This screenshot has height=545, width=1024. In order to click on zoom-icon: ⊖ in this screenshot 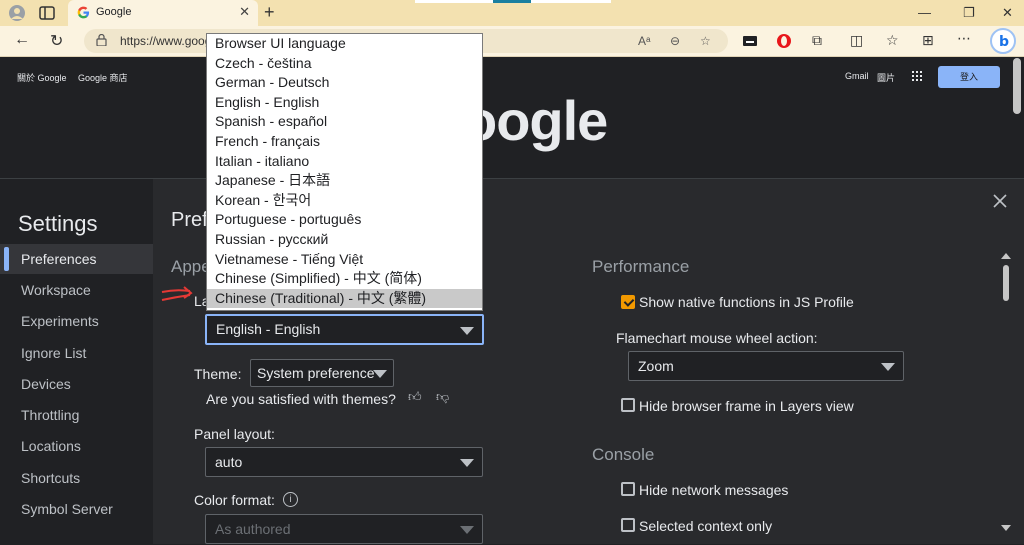, I will do `click(675, 41)`.